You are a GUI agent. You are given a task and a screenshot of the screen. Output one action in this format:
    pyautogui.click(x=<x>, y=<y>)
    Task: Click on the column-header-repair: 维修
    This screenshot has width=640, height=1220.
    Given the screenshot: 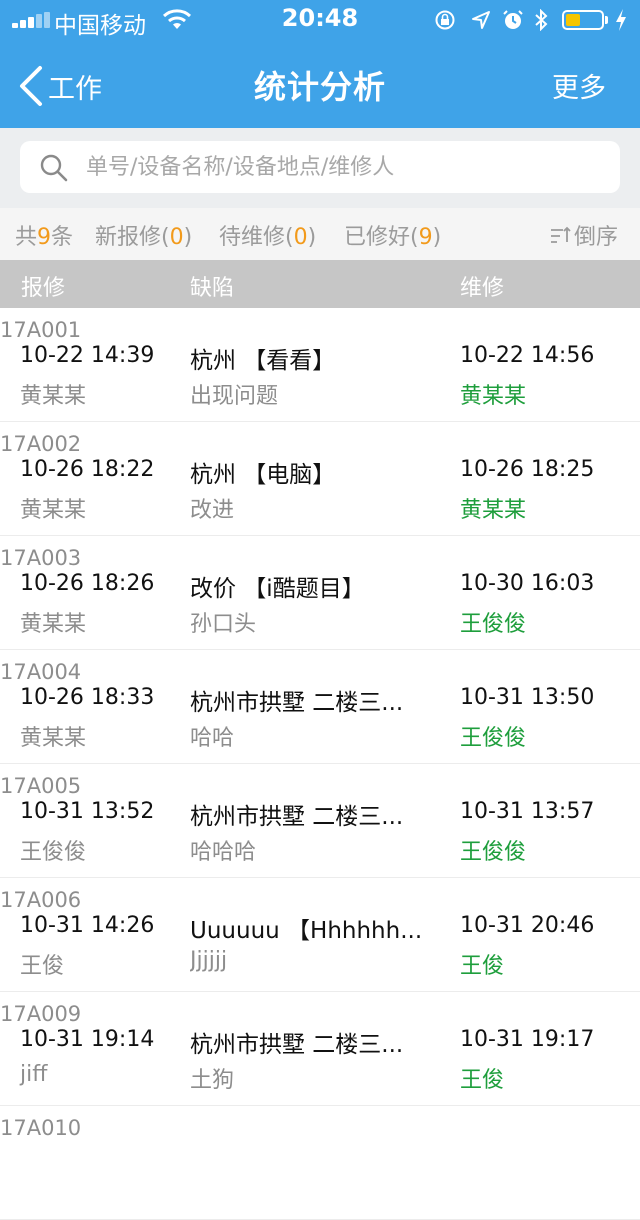 What is the action you would take?
    pyautogui.click(x=482, y=288)
    